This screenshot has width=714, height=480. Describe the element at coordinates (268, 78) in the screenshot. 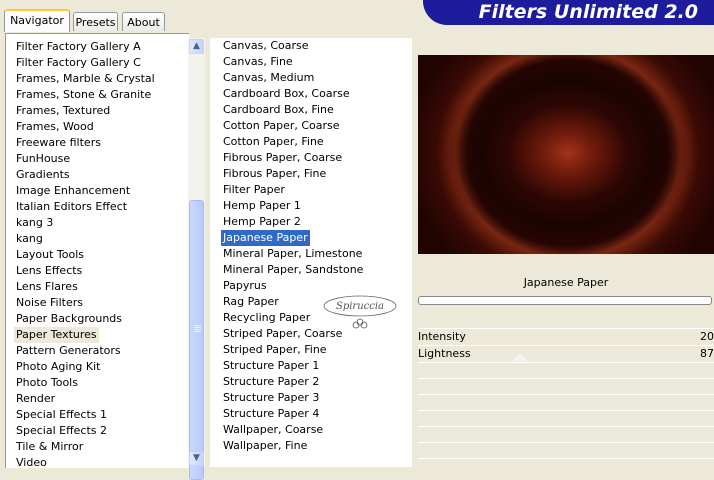

I see `filter-item: Canvas, Medium` at that location.